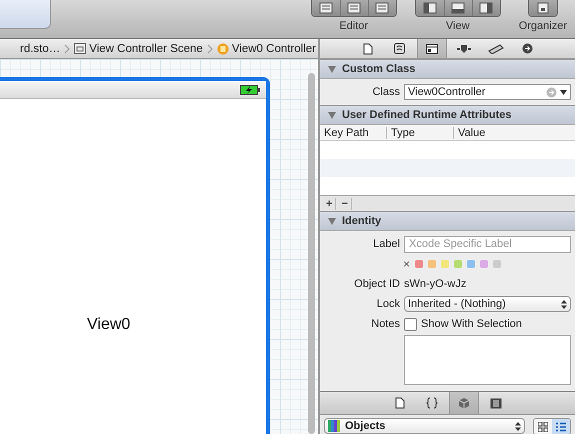 The width and height of the screenshot is (575, 434). I want to click on column-header: Type, so click(419, 132).